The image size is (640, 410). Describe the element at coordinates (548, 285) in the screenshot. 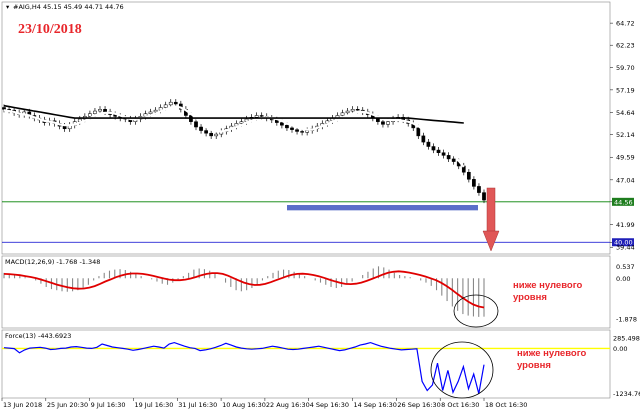

I see `macd-note-1: ниже нулевого` at that location.